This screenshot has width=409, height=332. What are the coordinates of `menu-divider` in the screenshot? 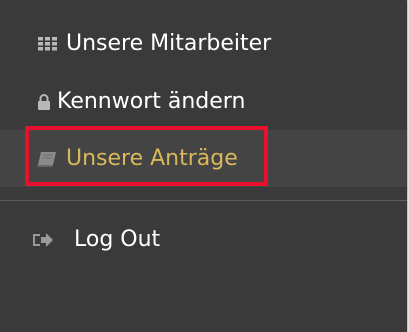 It's located at (203, 200).